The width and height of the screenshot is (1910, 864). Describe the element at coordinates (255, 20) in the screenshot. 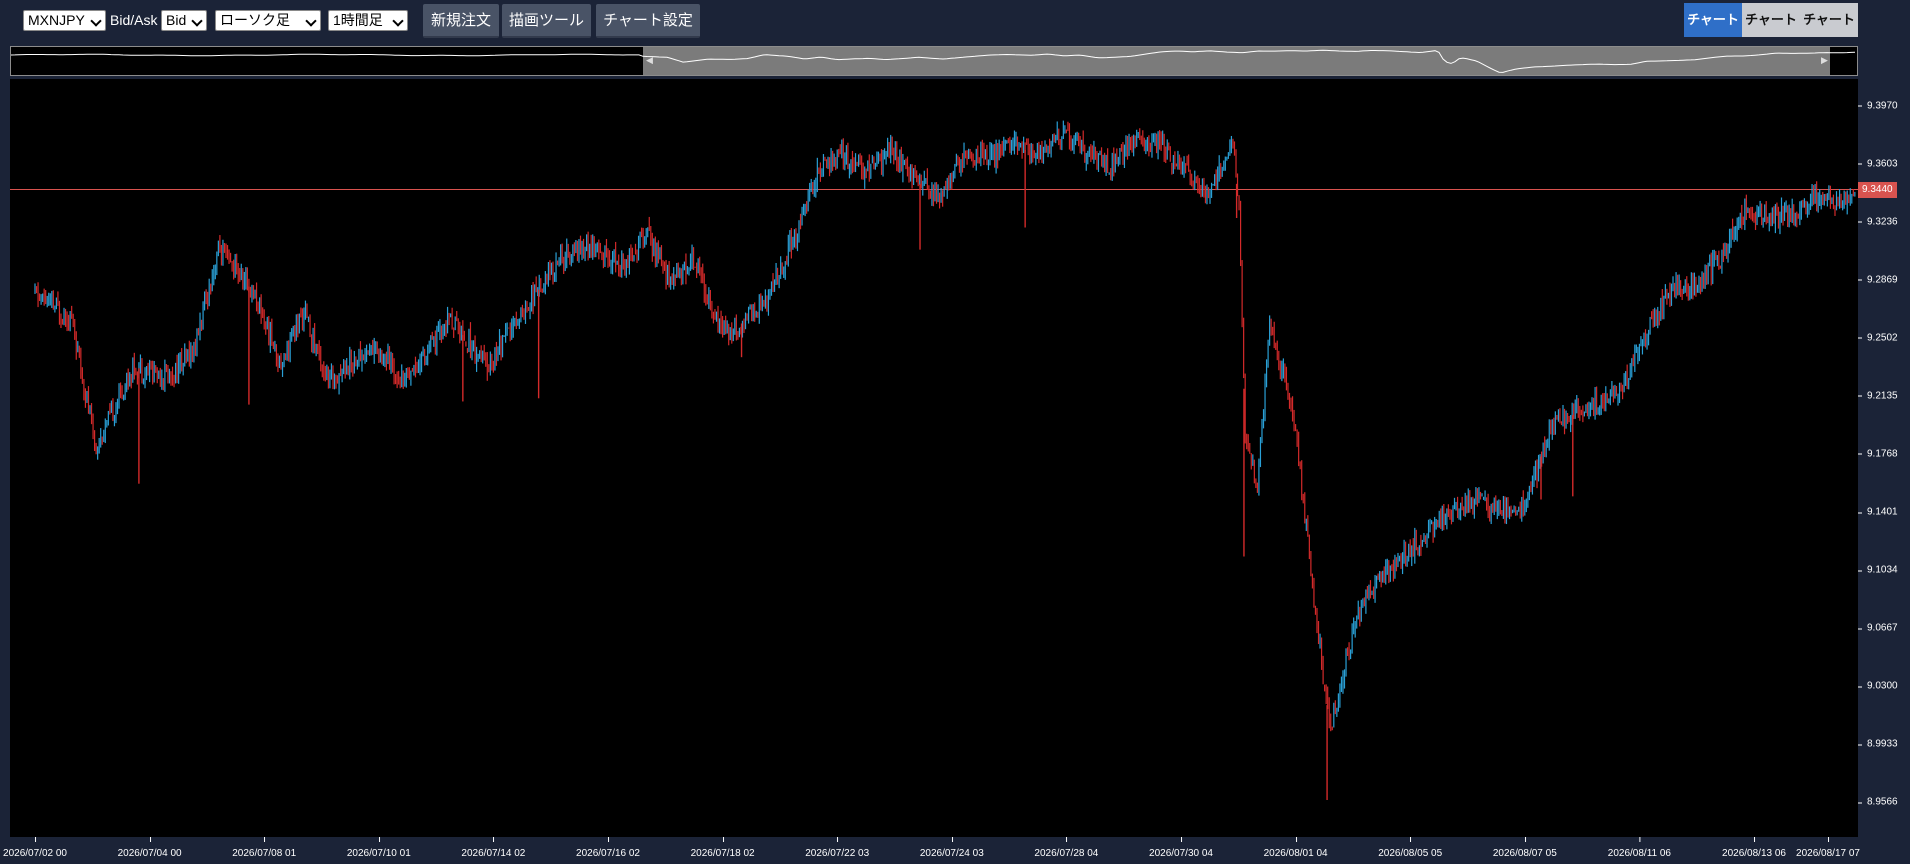

I see `chart-type-select-value: ローソク足` at that location.